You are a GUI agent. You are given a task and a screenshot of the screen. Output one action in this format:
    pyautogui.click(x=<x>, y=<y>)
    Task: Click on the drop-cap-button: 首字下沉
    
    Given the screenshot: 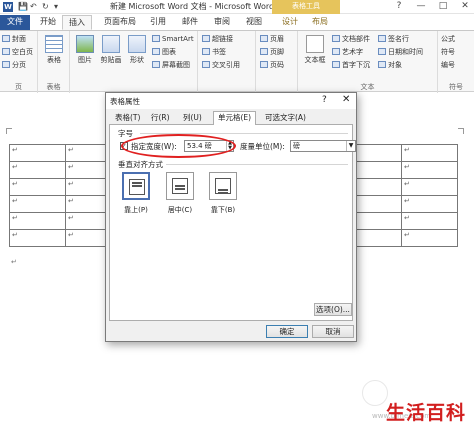 What is the action you would take?
    pyautogui.click(x=351, y=65)
    